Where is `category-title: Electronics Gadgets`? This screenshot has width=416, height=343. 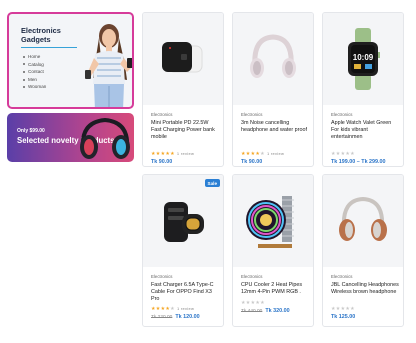 category-title: Electronics Gadgets is located at coordinates (52, 35).